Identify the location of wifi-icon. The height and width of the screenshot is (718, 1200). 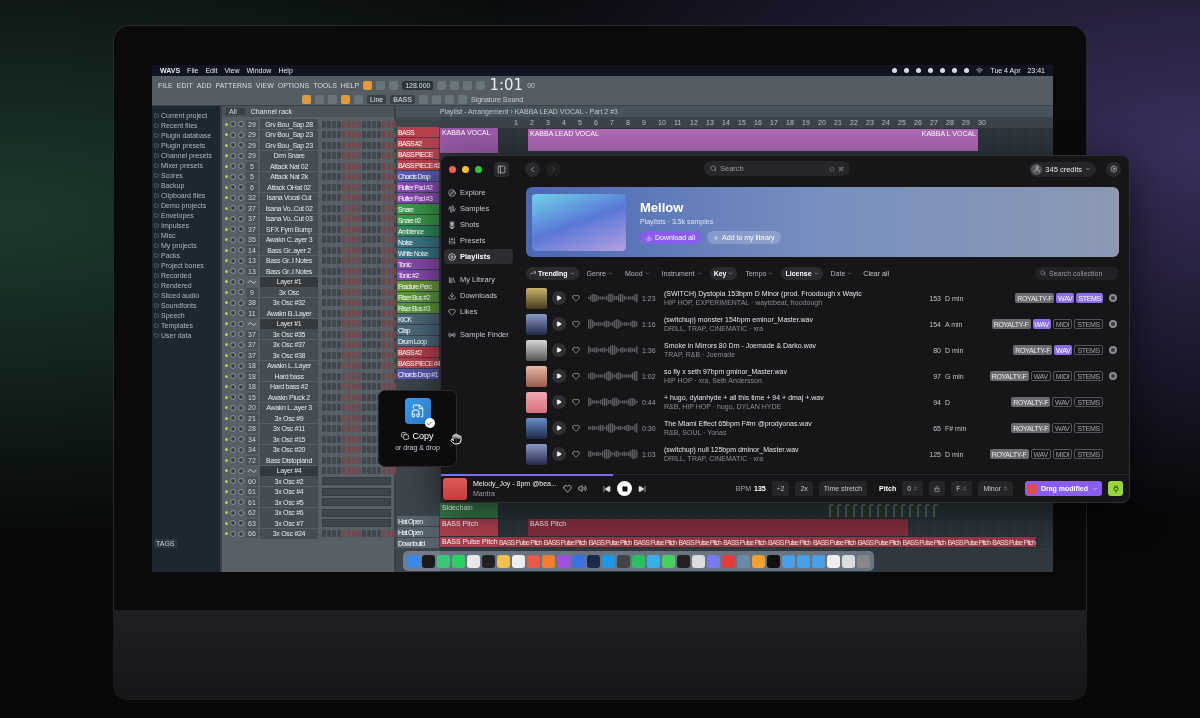
(980, 70).